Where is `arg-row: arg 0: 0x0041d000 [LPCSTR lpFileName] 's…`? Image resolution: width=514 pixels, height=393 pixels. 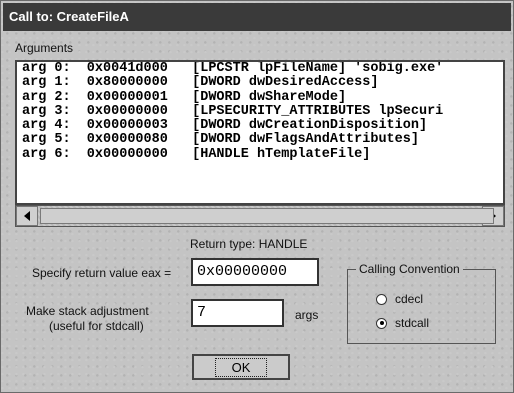 arg-row: arg 0: 0x0041d000 [LPCSTR lpFileName] 's… is located at coordinates (260, 69).